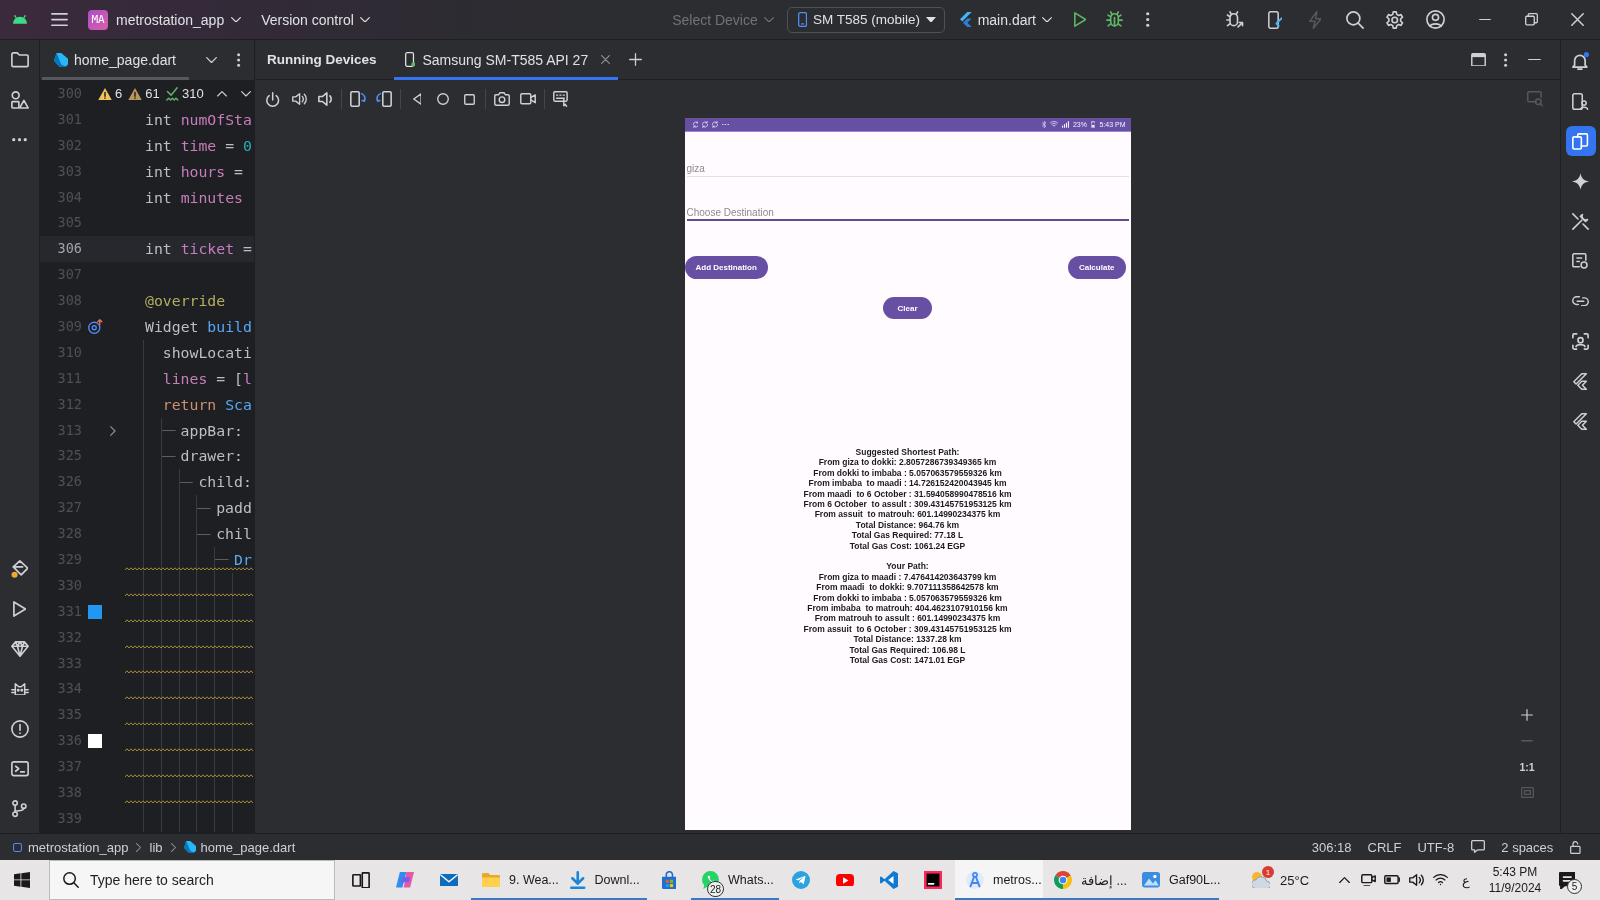 The height and width of the screenshot is (900, 1600). Describe the element at coordinates (78, 847) in the screenshot. I see `breadcrumb: metrostation_app` at that location.